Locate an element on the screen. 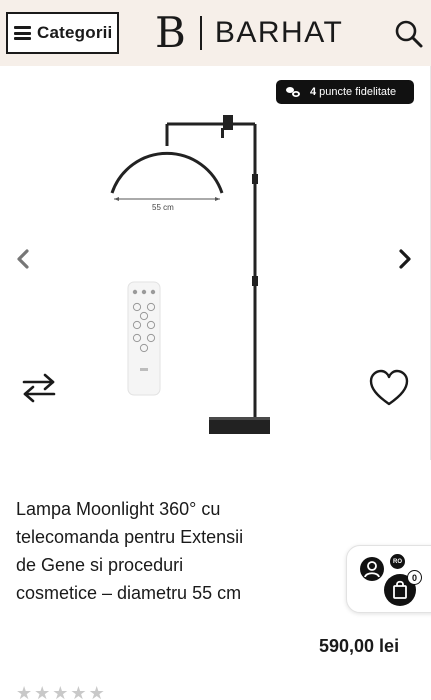 The height and width of the screenshot is (700, 431). heart-icon is located at coordinates (389, 388).